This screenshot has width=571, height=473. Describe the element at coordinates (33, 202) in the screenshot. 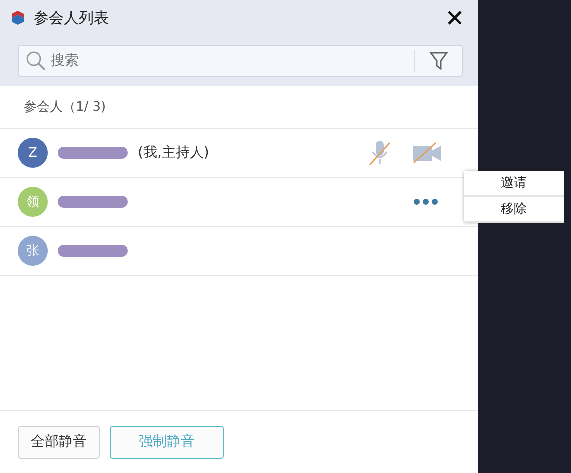

I see `avatar: 领` at that location.